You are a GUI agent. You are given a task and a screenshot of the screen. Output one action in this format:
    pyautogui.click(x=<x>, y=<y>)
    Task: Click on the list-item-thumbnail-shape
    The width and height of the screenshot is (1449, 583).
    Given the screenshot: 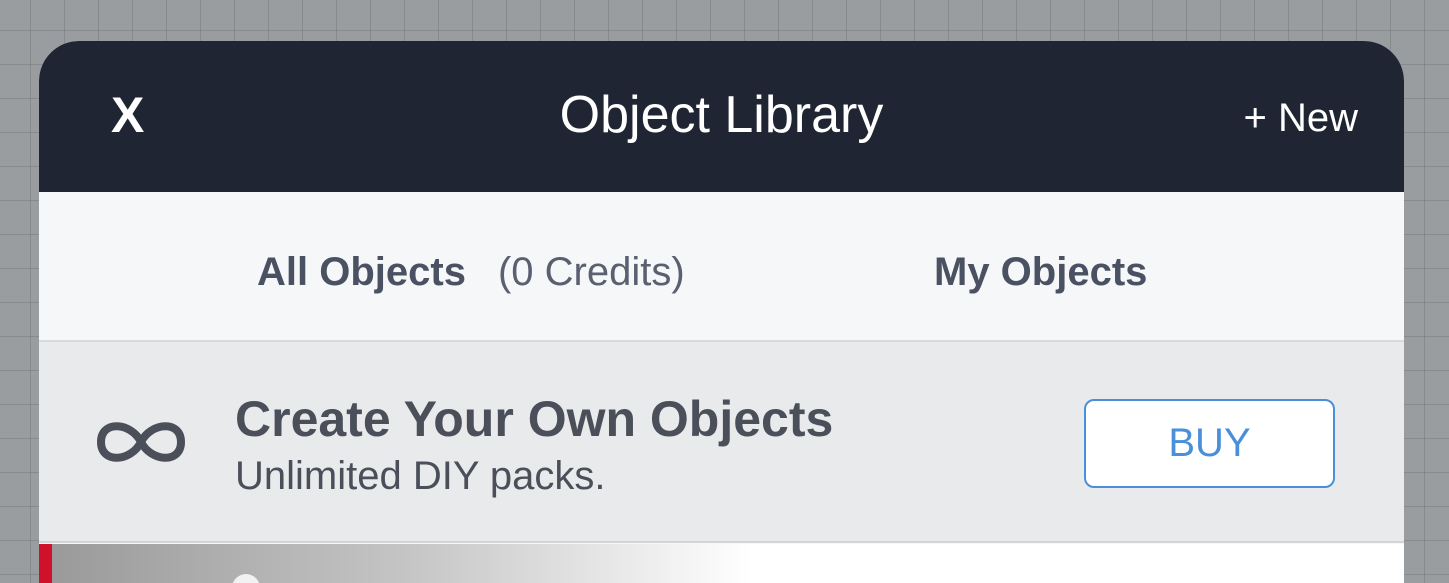 What is the action you would take?
    pyautogui.click(x=246, y=578)
    